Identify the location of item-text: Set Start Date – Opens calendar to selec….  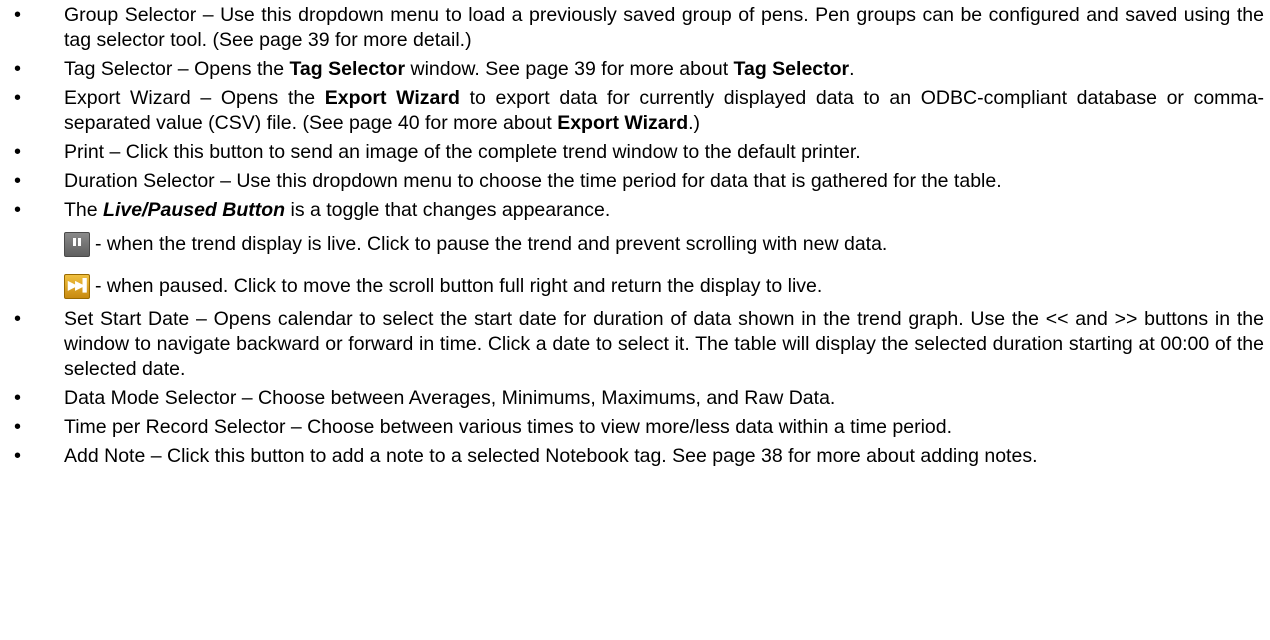
(664, 344).